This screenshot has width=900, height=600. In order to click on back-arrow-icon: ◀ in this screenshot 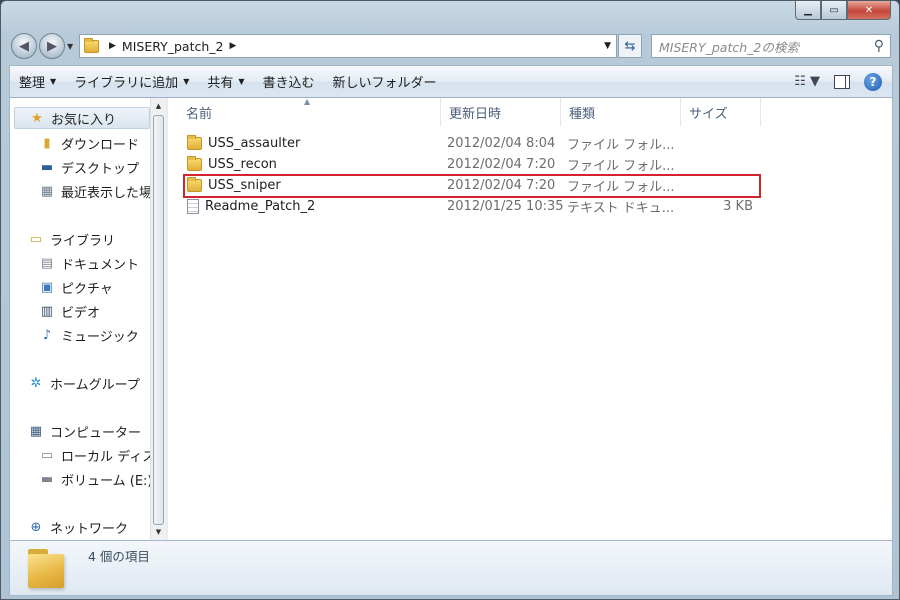, I will do `click(24, 46)`.